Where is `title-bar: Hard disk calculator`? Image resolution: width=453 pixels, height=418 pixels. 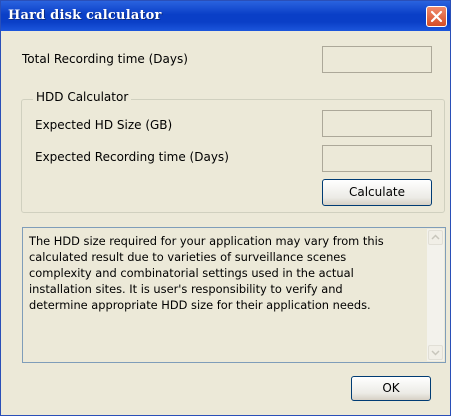 title-bar: Hard disk calculator is located at coordinates (225, 16).